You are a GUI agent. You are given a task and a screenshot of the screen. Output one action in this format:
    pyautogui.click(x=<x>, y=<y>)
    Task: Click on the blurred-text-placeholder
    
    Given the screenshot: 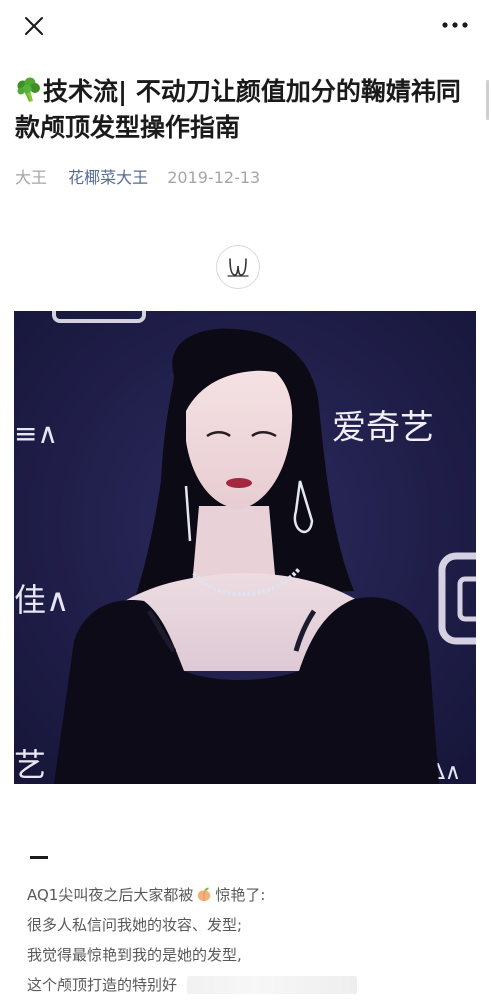 What is the action you would take?
    pyautogui.click(x=272, y=985)
    